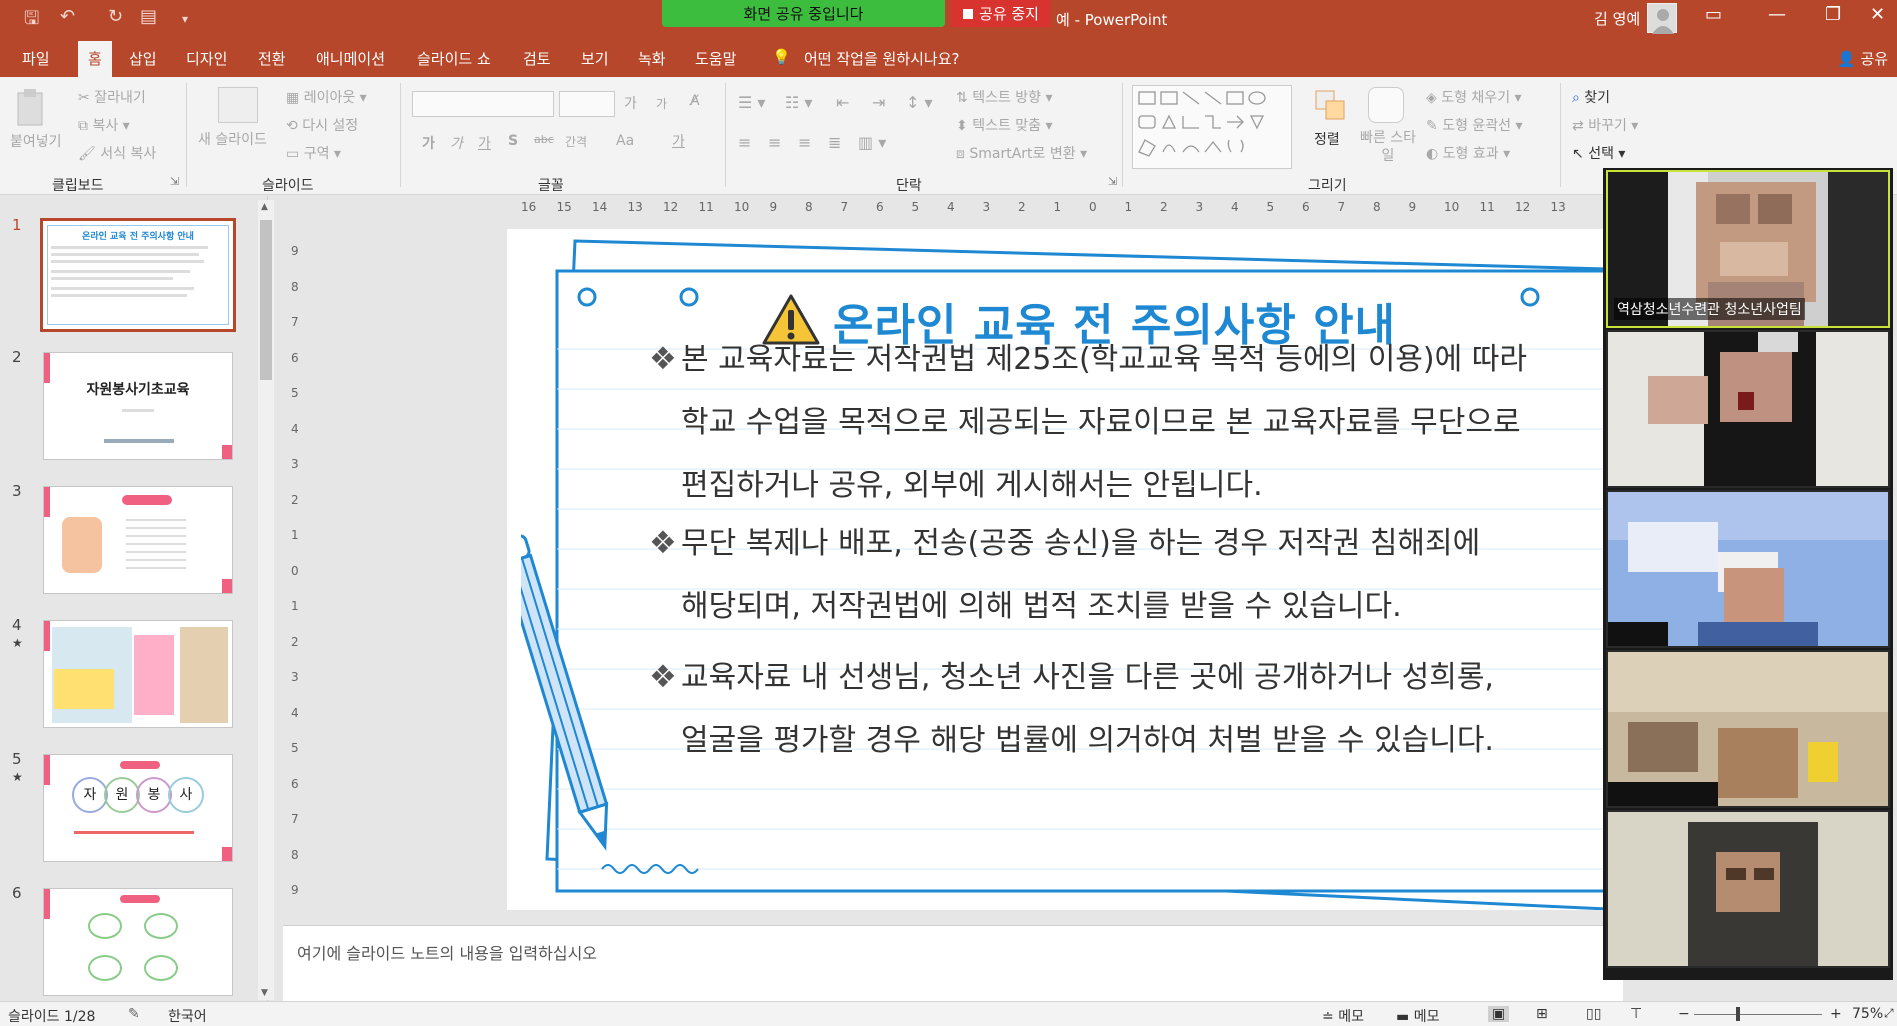  Describe the element at coordinates (587, 104) in the screenshot. I see `font-size-combo` at that location.